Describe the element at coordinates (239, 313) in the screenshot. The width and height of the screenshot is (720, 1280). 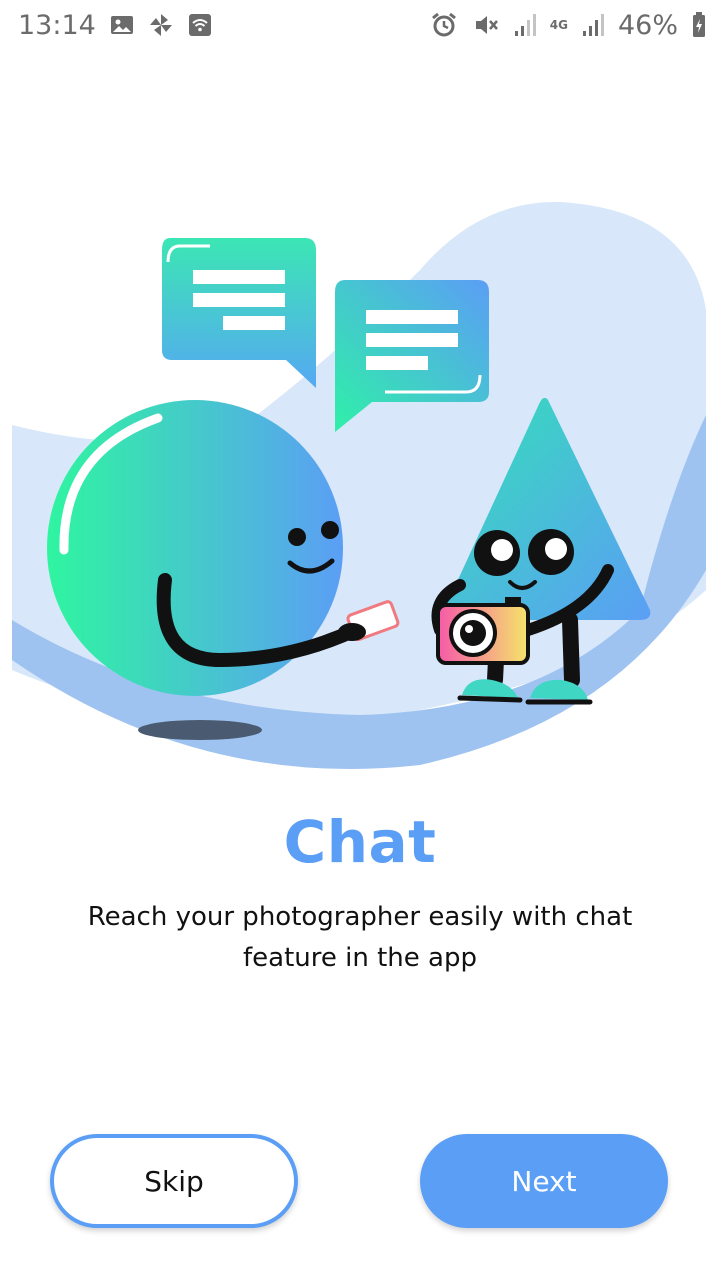
I see `chat-bubble-left` at that location.